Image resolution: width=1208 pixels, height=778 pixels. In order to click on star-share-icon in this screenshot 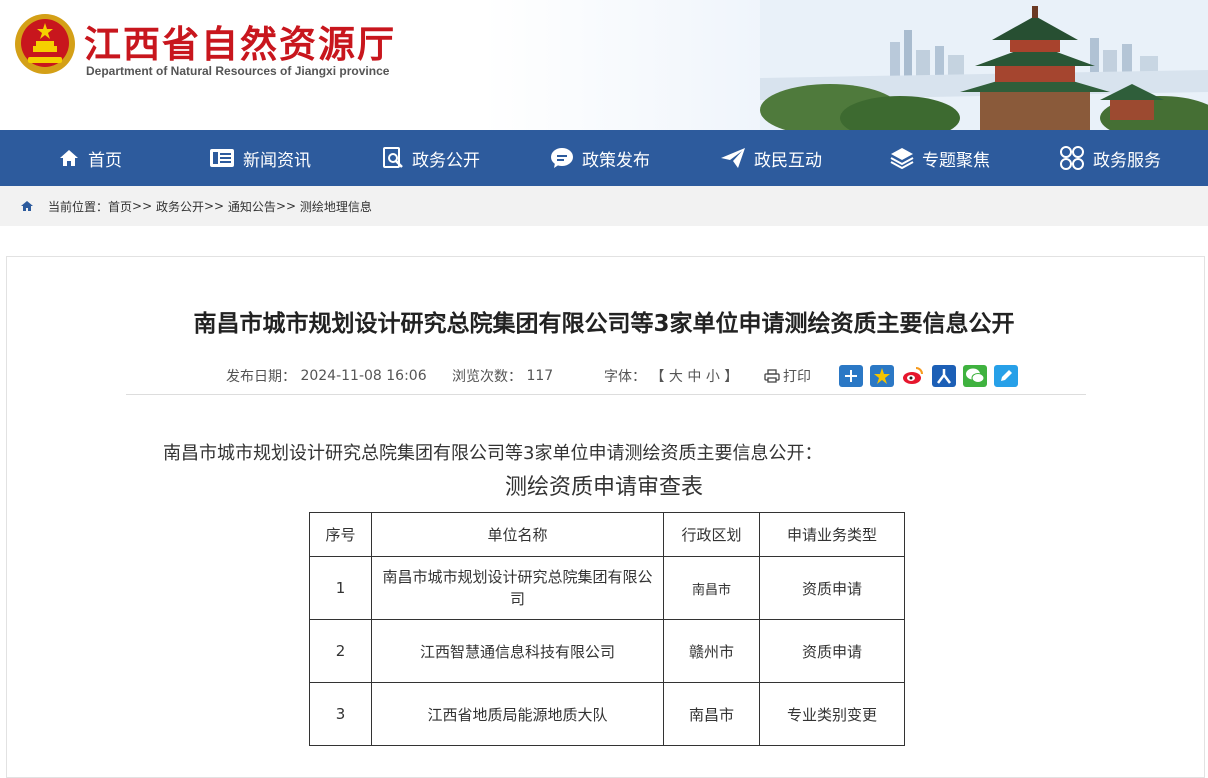, I will do `click(882, 376)`.